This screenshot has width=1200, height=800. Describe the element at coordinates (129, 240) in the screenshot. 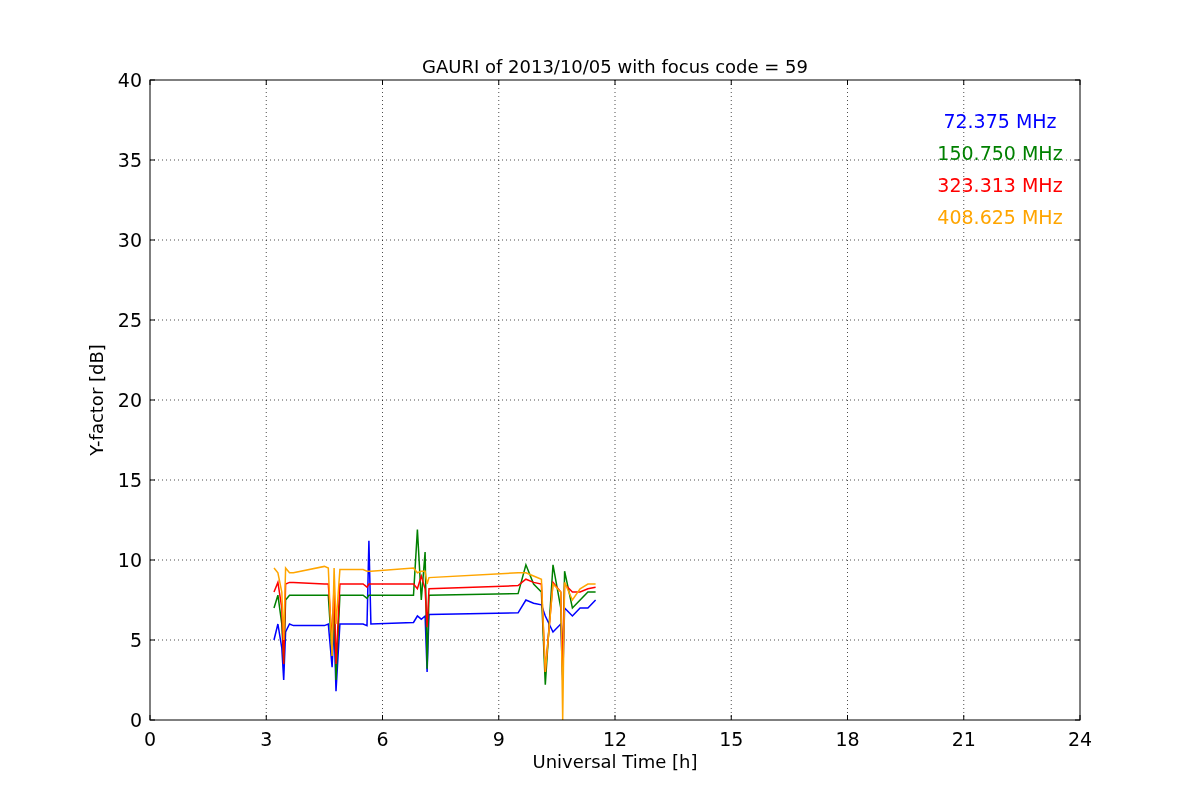

I see `y-tick-label: 30` at that location.